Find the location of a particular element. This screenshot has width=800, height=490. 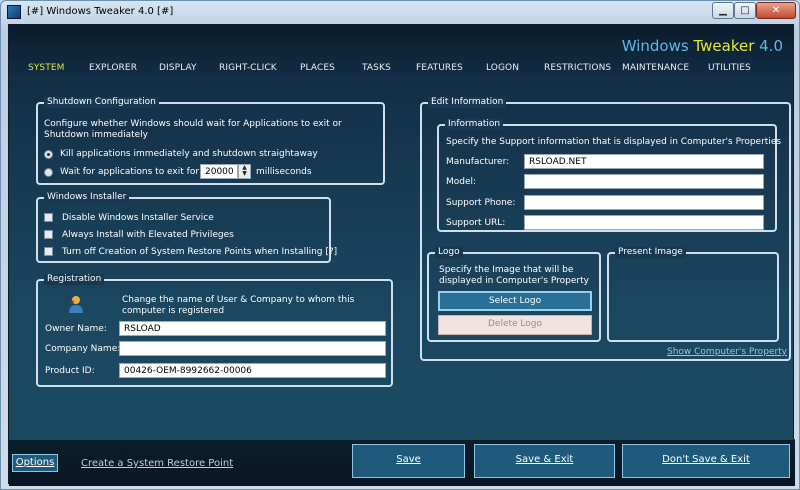

brand-part-windows: Windows is located at coordinates (657, 46).